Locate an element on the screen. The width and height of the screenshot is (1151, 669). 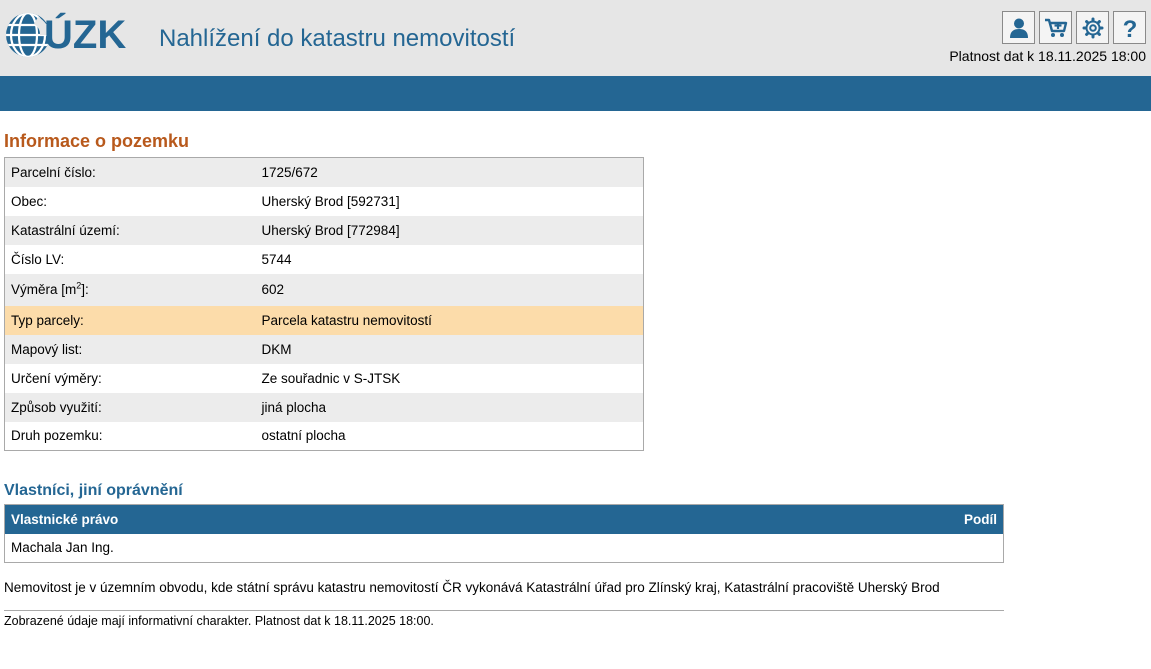
header-toolbar: ? is located at coordinates (1074, 27).